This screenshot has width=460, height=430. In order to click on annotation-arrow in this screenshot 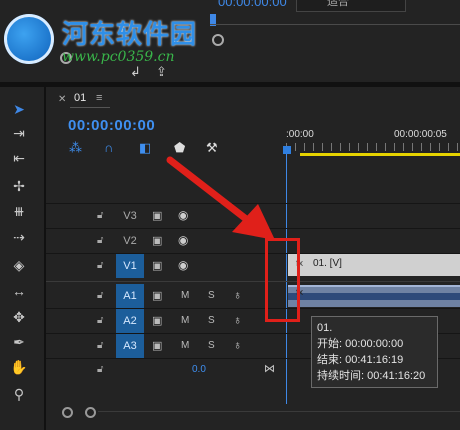, I will do `click(220, 198)`.